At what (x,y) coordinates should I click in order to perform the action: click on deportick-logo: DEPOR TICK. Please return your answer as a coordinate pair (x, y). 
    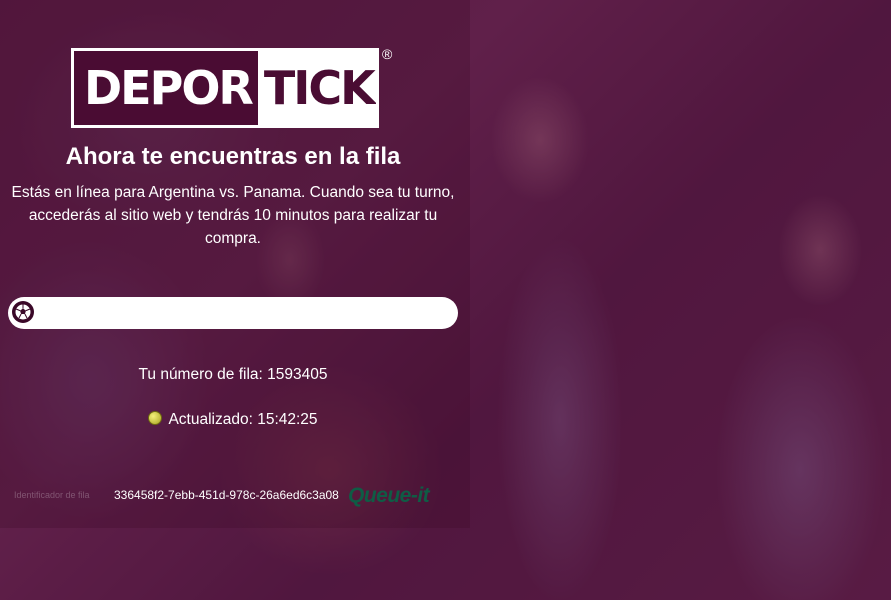
    Looking at the image, I should click on (225, 88).